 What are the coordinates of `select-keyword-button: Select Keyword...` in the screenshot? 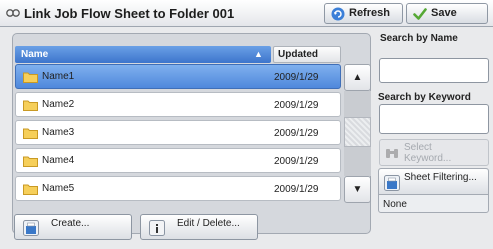 It's located at (434, 152).